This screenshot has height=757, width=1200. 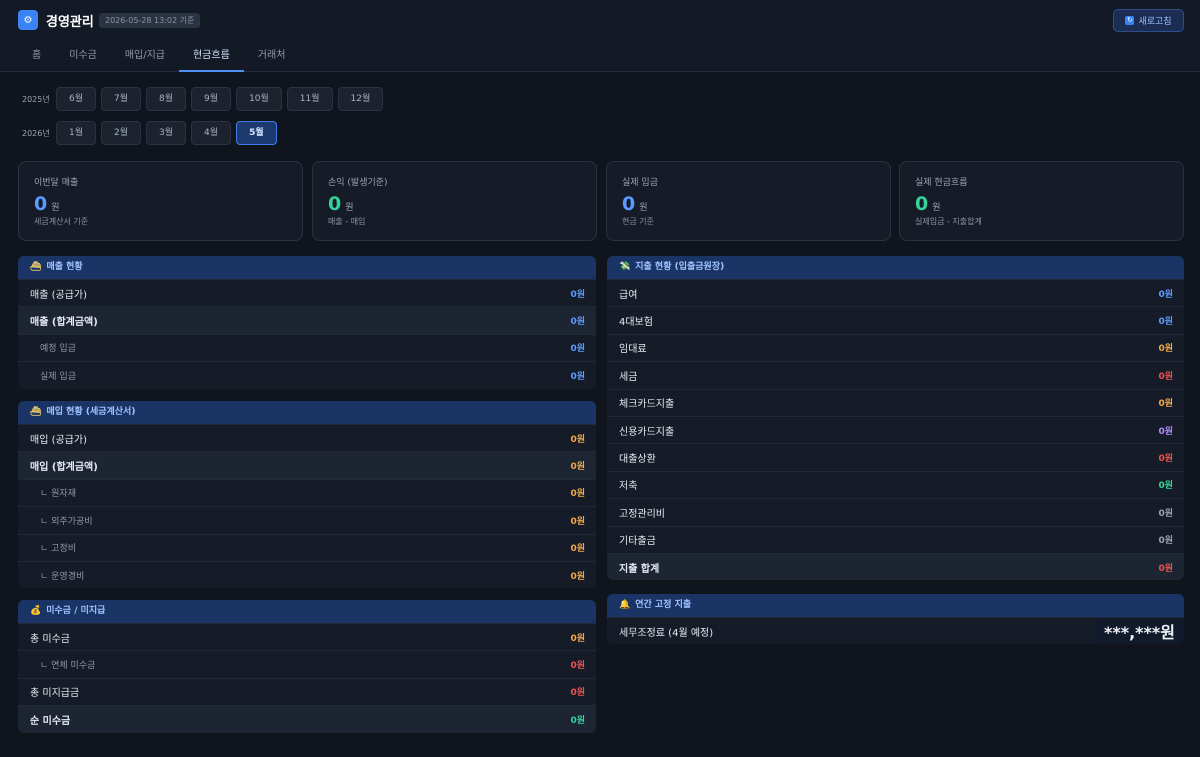 What do you see at coordinates (307, 292) in the screenshot?
I see `list-item: 매출 (공급가) 0원` at bounding box center [307, 292].